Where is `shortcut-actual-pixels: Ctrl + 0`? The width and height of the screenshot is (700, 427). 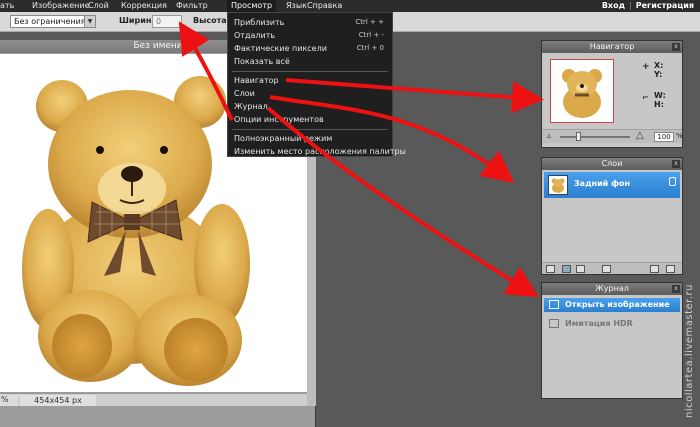
shortcut-actual-pixels: Ctrl + 0 is located at coordinates (370, 48).